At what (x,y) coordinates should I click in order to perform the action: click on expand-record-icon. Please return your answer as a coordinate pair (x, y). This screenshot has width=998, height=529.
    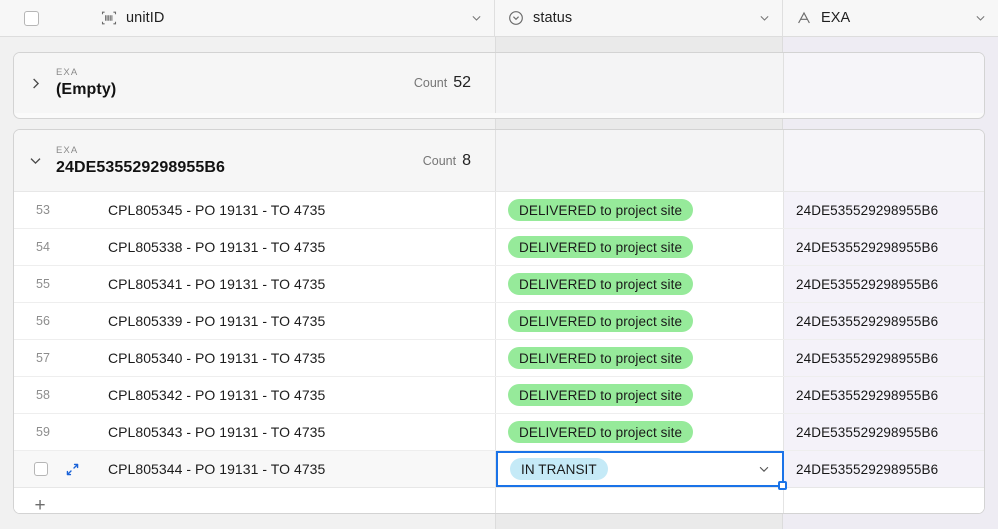
    Looking at the image, I should click on (72, 469).